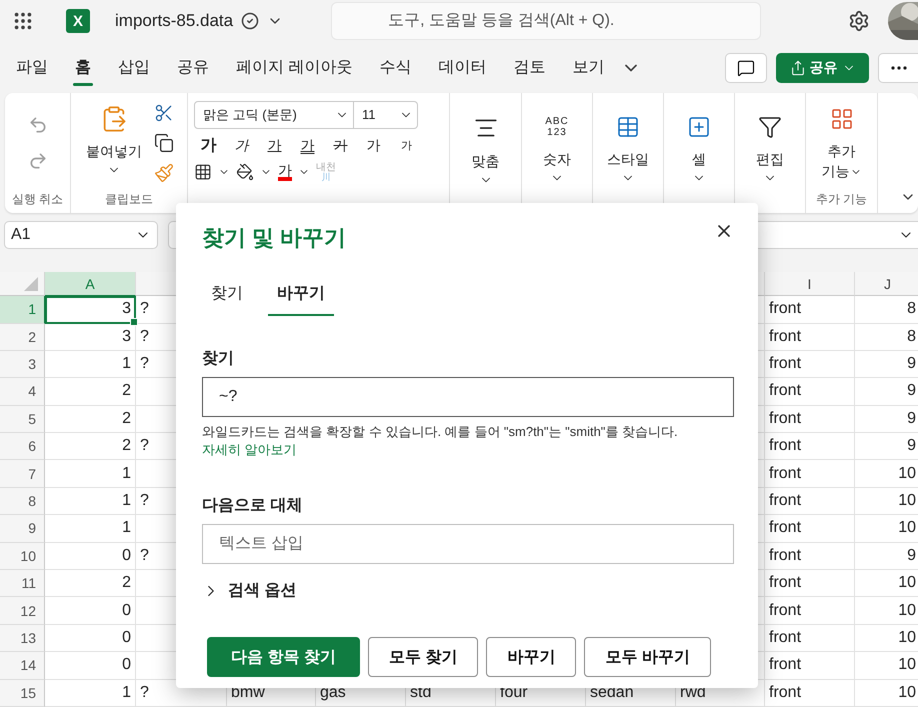  I want to click on double-underline-button: 가, so click(307, 145).